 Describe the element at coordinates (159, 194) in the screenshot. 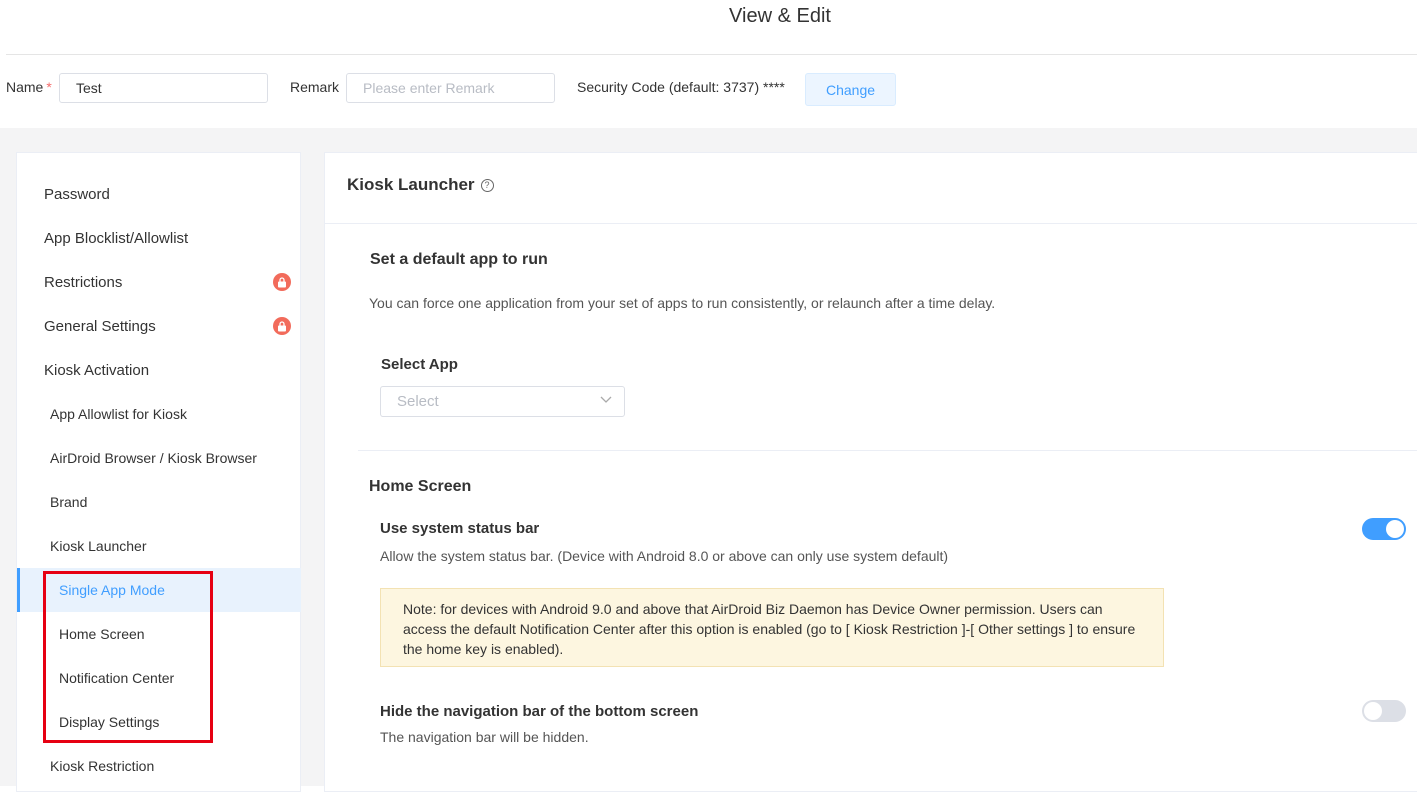

I see `sidebar-item-password: Password` at that location.